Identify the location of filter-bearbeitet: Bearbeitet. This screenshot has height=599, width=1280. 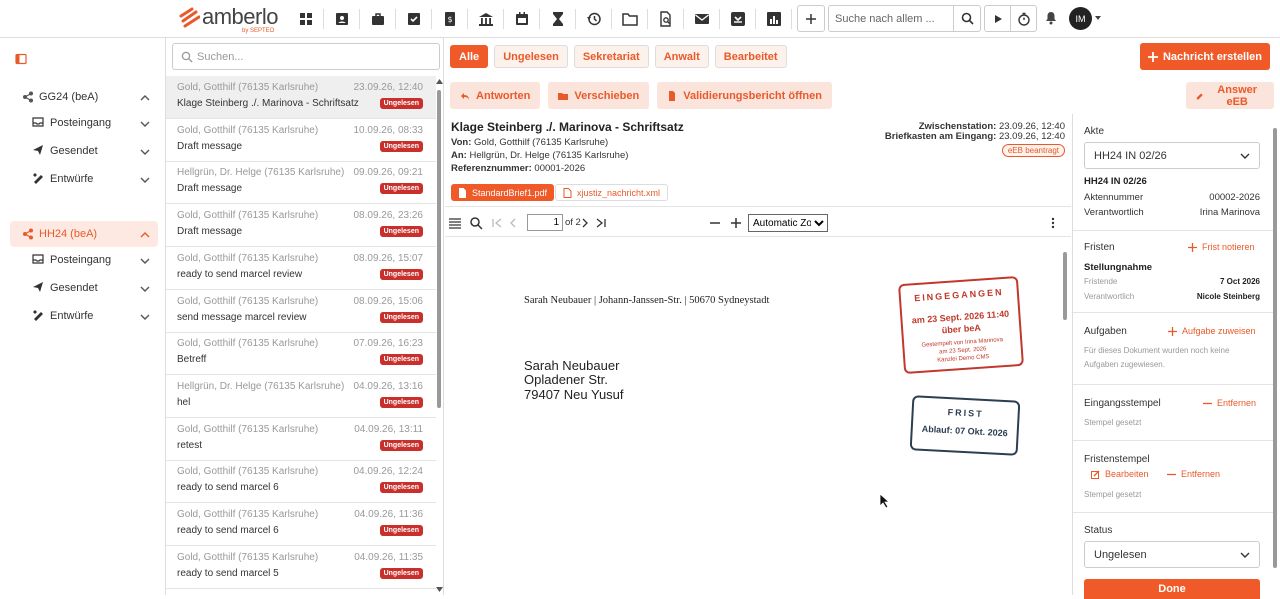
(750, 56).